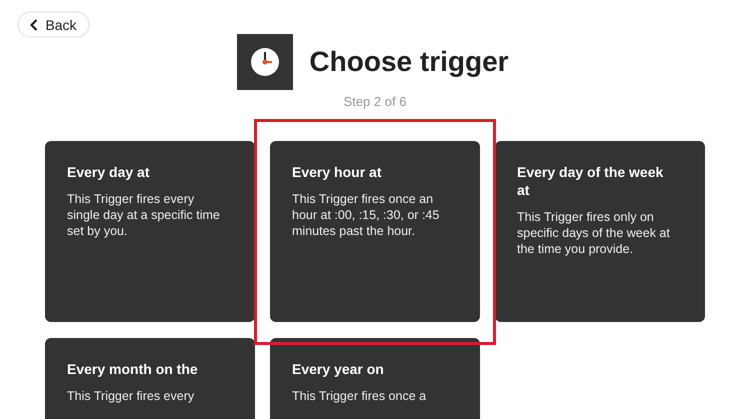 Image resolution: width=750 pixels, height=419 pixels. Describe the element at coordinates (375, 101) in the screenshot. I see `step-indicator: Step 2 of 6` at that location.